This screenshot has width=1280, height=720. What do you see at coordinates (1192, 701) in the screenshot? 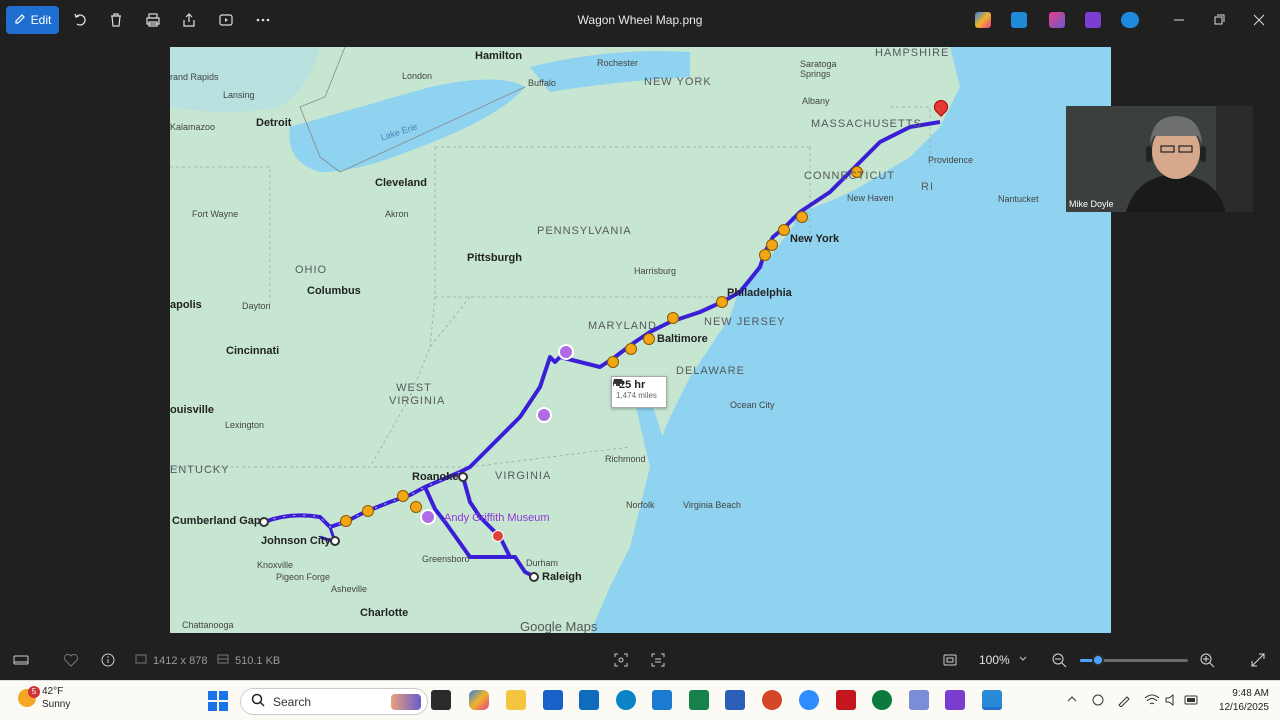
I see `battery-icon` at bounding box center [1192, 701].